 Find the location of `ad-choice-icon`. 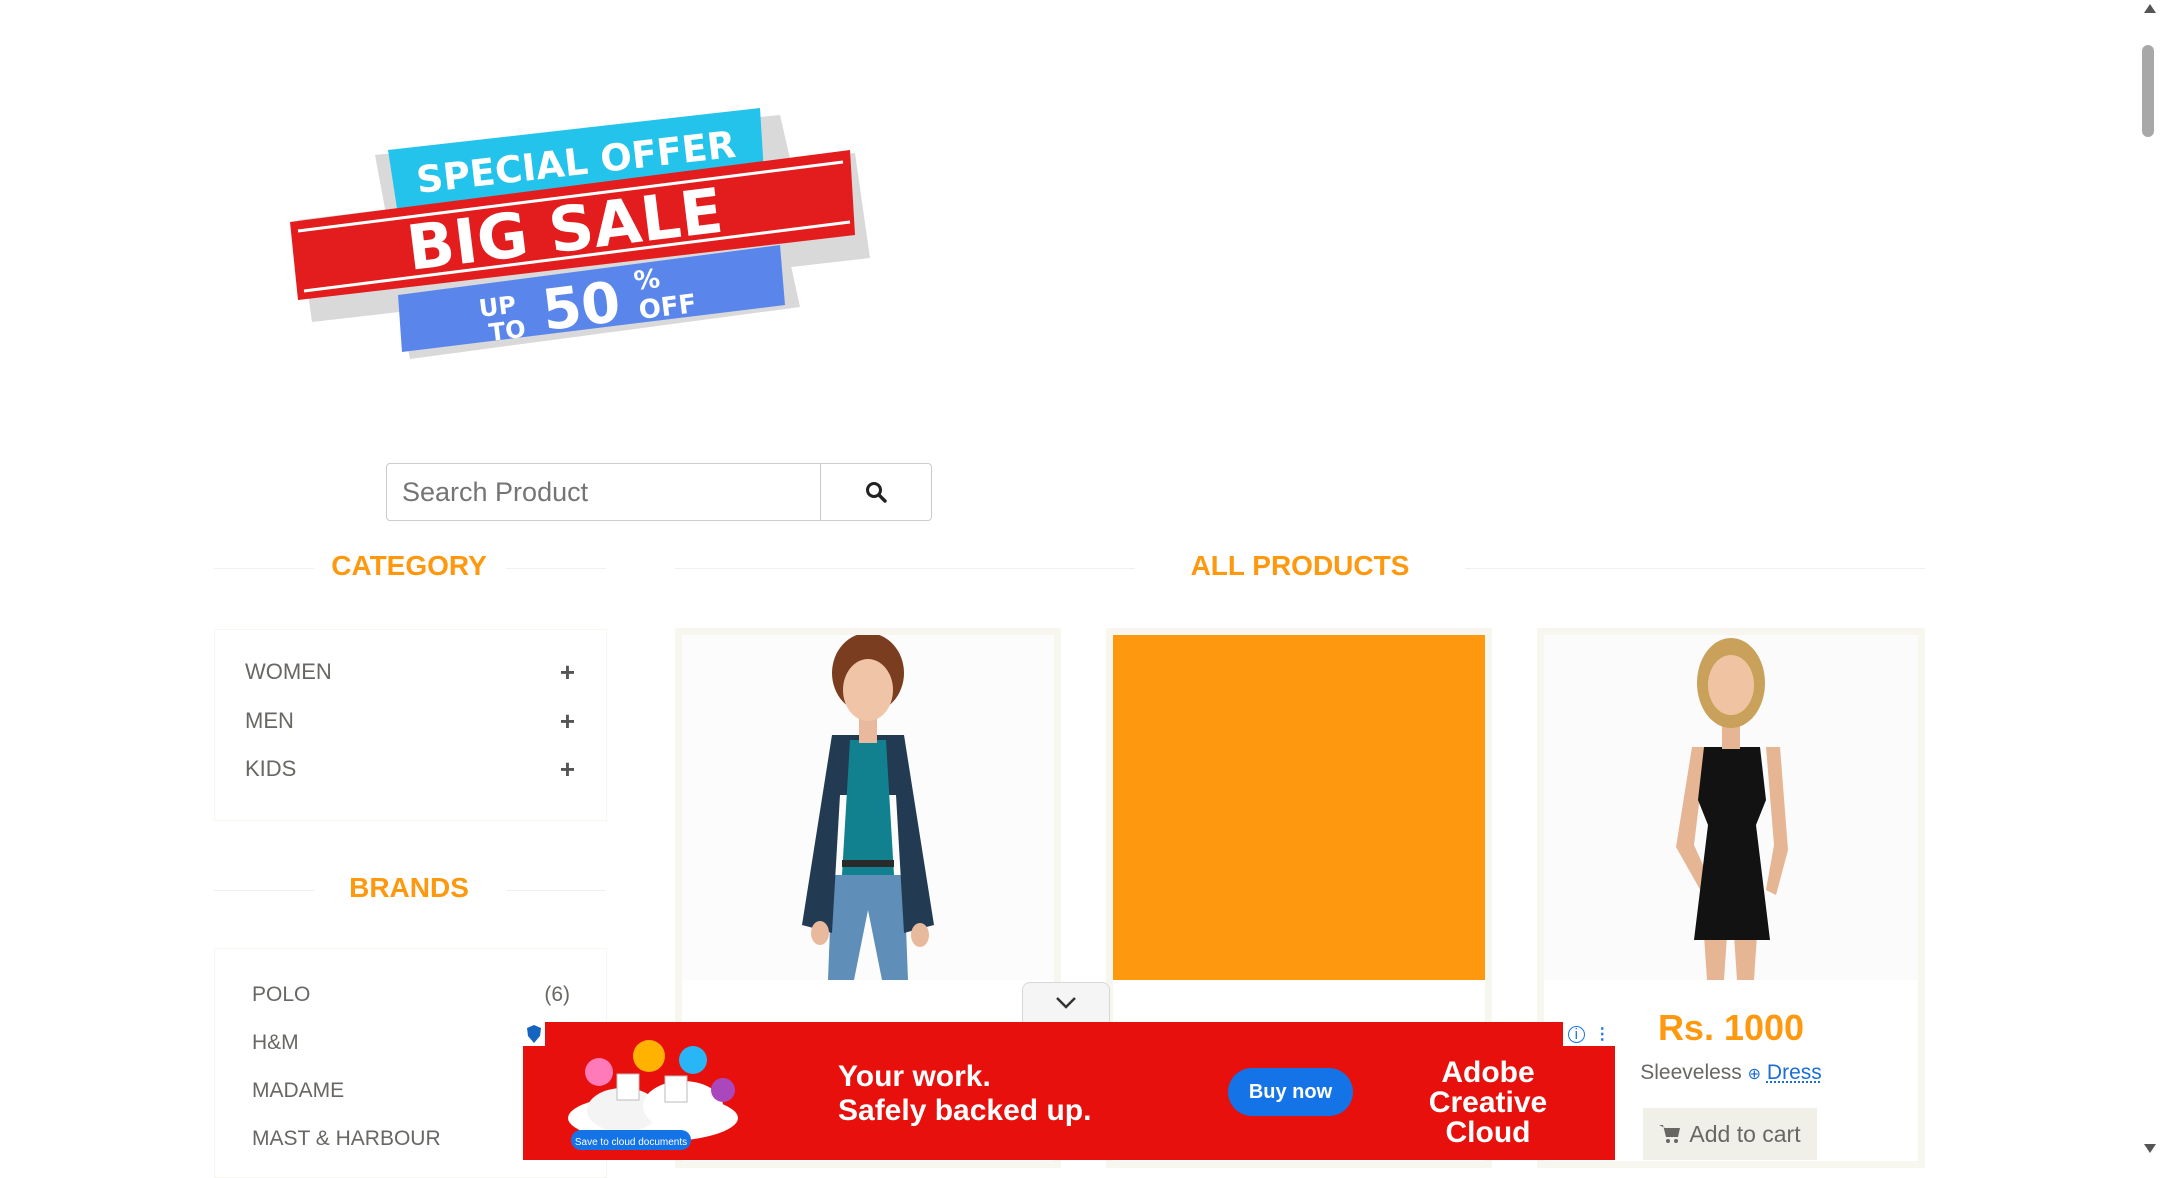

ad-choice-icon is located at coordinates (534, 1034).